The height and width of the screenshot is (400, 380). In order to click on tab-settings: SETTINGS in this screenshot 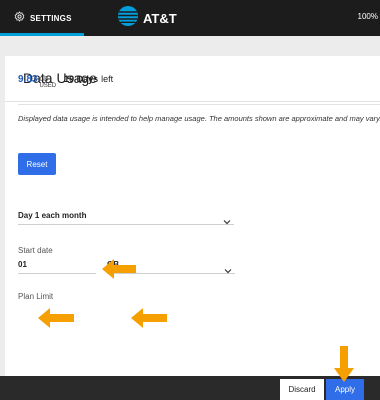, I will do `click(42, 18)`.